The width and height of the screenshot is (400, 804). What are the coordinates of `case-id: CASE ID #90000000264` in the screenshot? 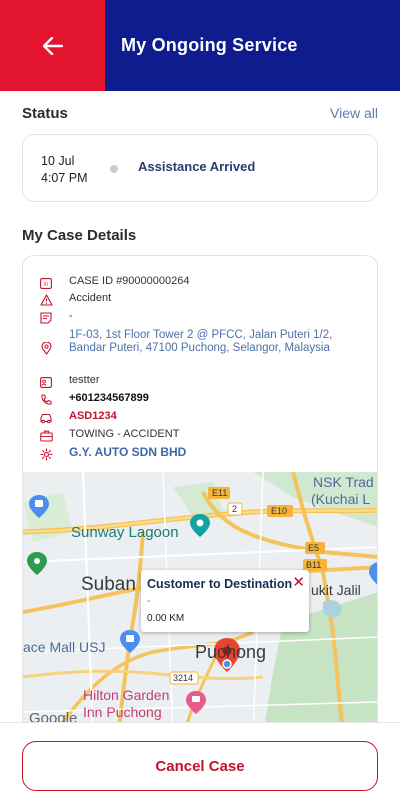 It's located at (129, 281).